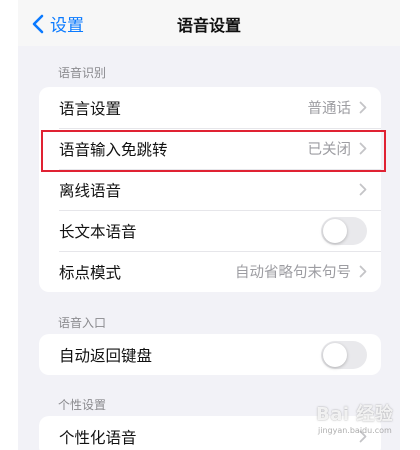  What do you see at coordinates (82, 73) in the screenshot?
I see `section-header-recognition: 语音识别` at bounding box center [82, 73].